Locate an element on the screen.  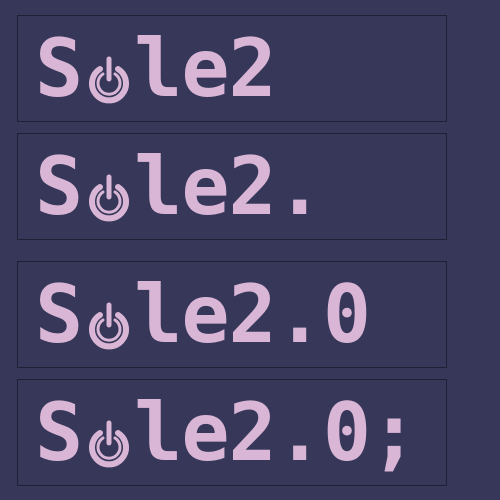
logo-wordmark: S le2 is located at coordinates (156, 68).